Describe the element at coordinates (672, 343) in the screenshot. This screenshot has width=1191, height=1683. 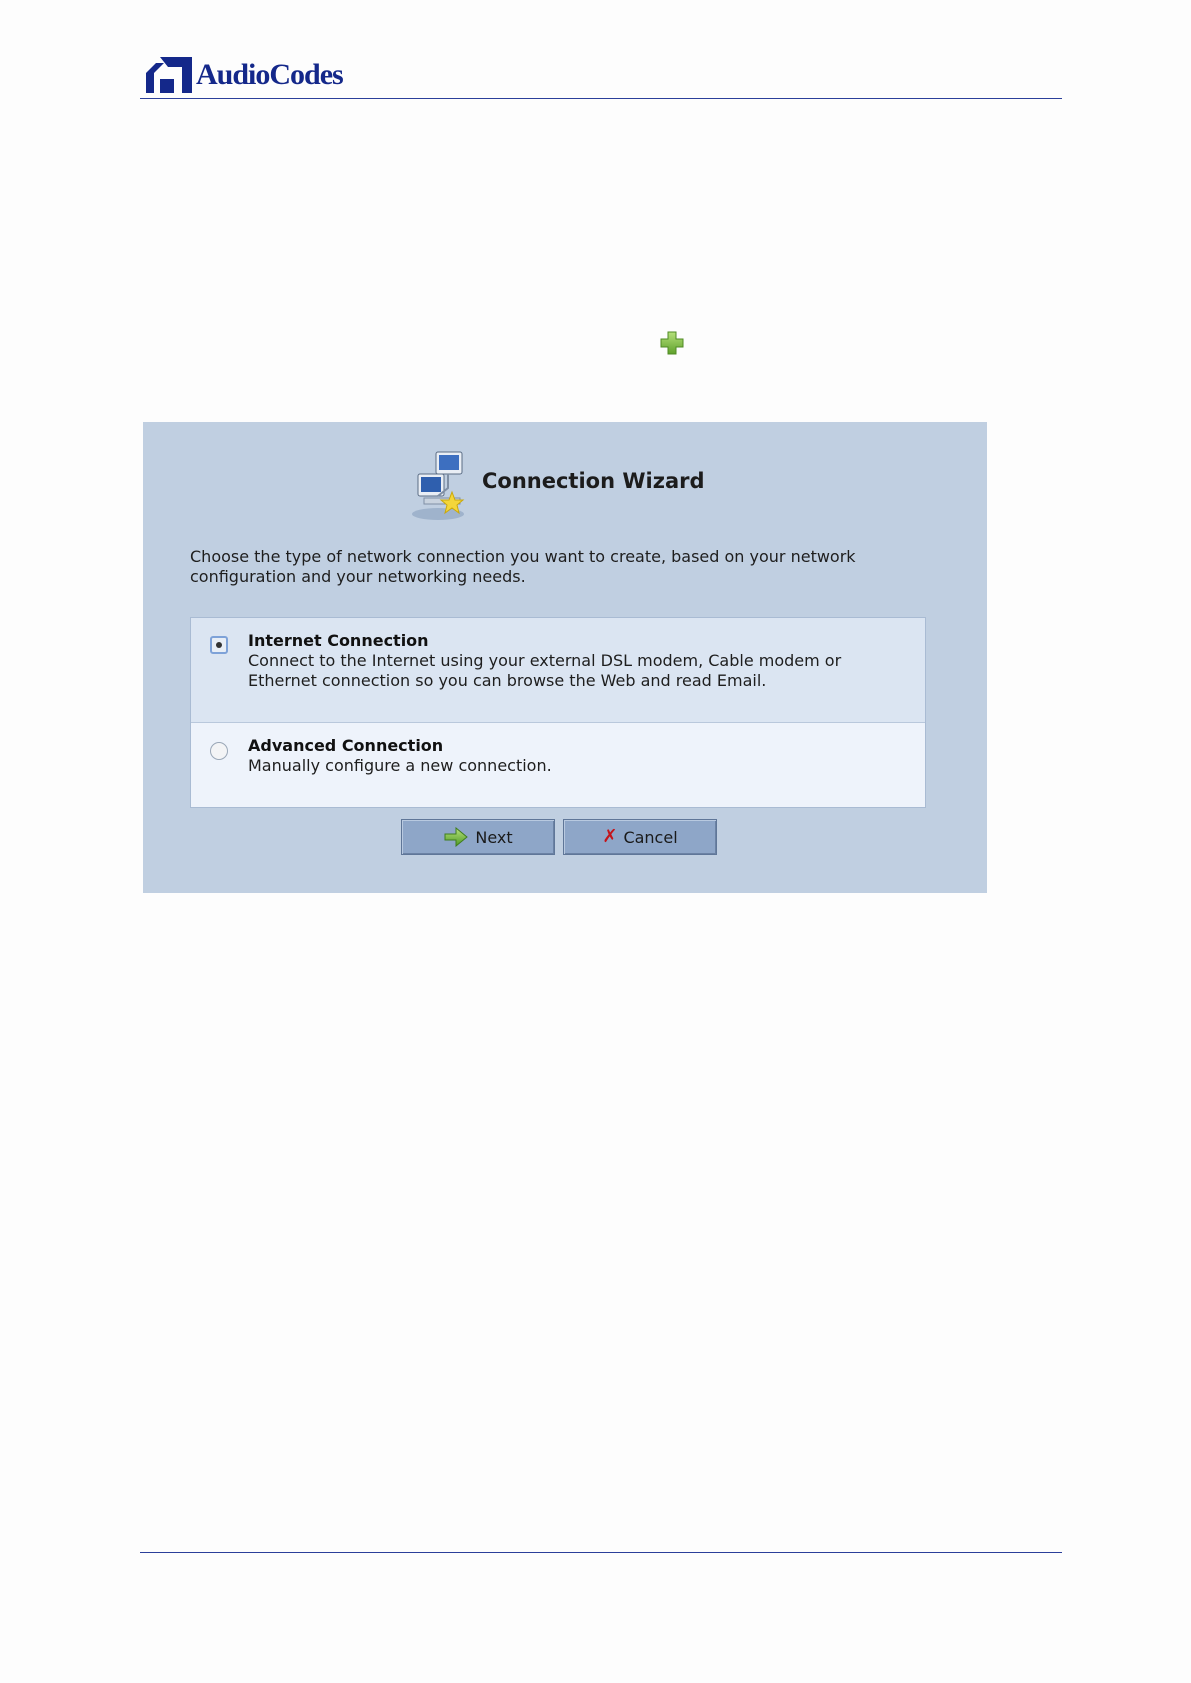
I see `plus-icon` at that location.